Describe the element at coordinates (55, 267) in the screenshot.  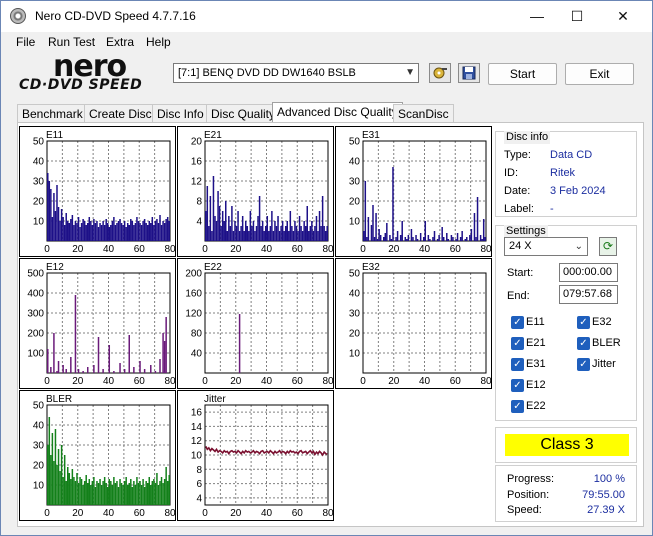
I see `graph-title: E12` at that location.